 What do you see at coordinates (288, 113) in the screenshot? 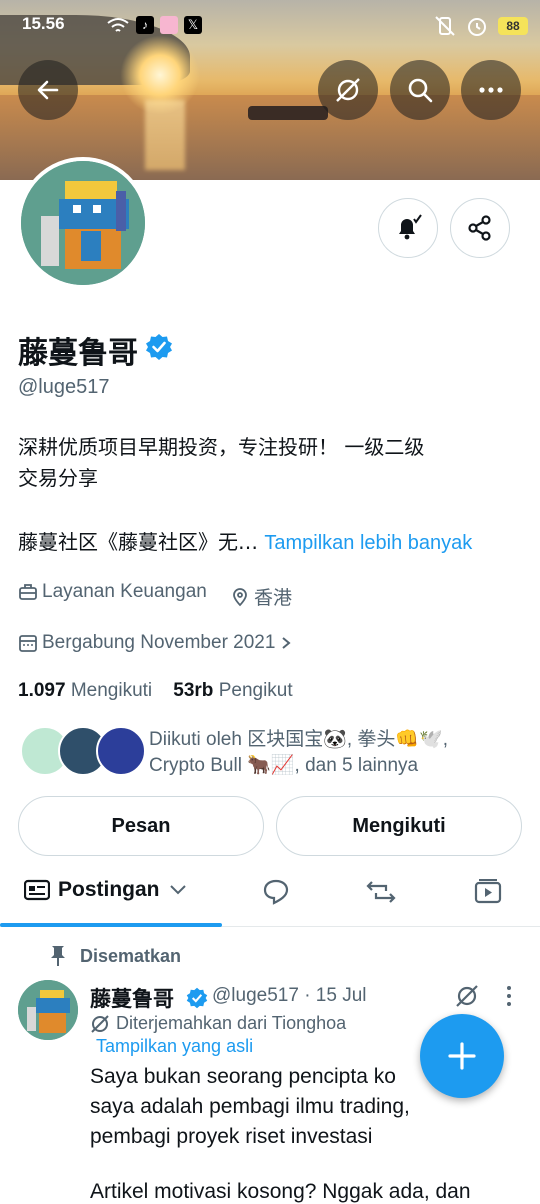
I see `banner-boat` at bounding box center [288, 113].